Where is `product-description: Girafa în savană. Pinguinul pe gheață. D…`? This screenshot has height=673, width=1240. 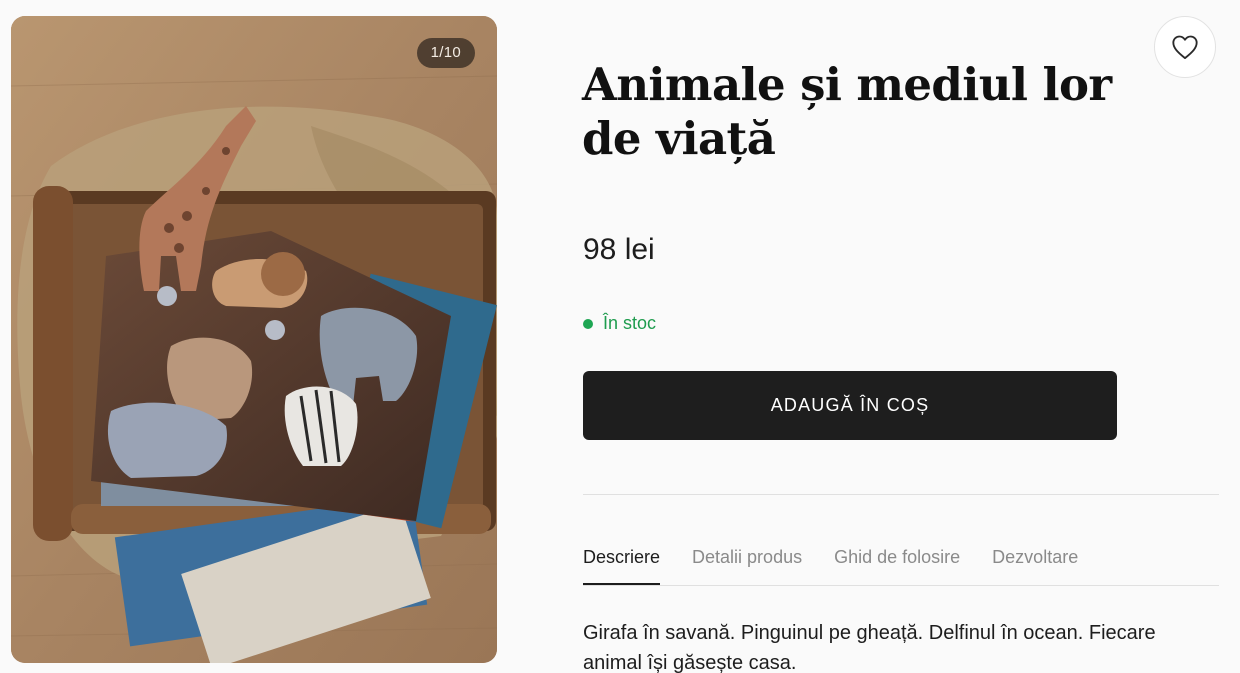 product-description: Girafa în savană. Pinguinul pe gheață. D… is located at coordinates (869, 647).